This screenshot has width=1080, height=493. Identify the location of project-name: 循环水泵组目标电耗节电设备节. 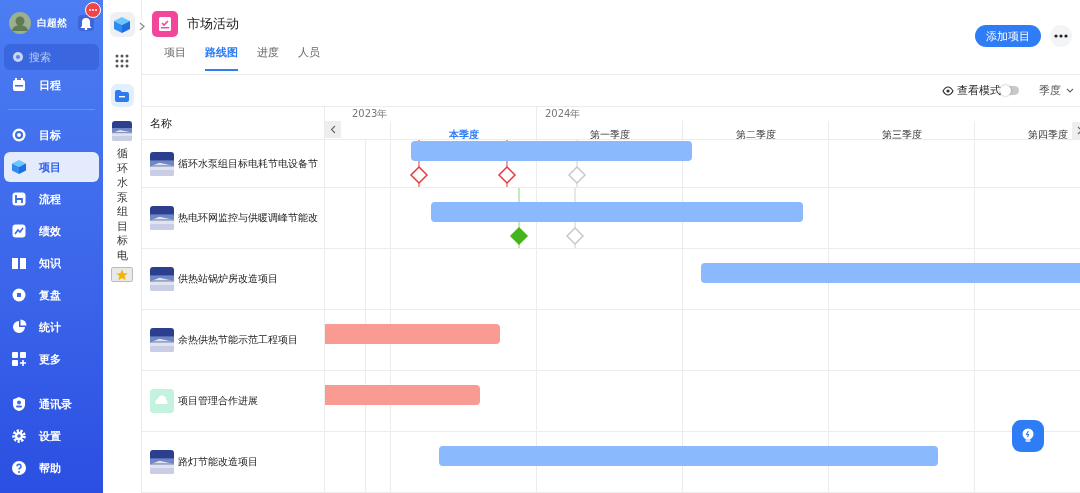
(248, 163).